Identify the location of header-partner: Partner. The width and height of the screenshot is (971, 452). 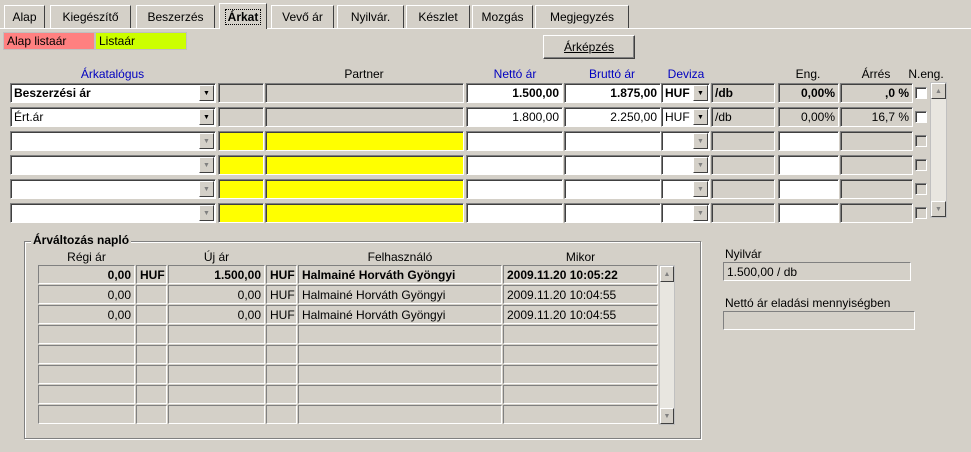
(364, 74).